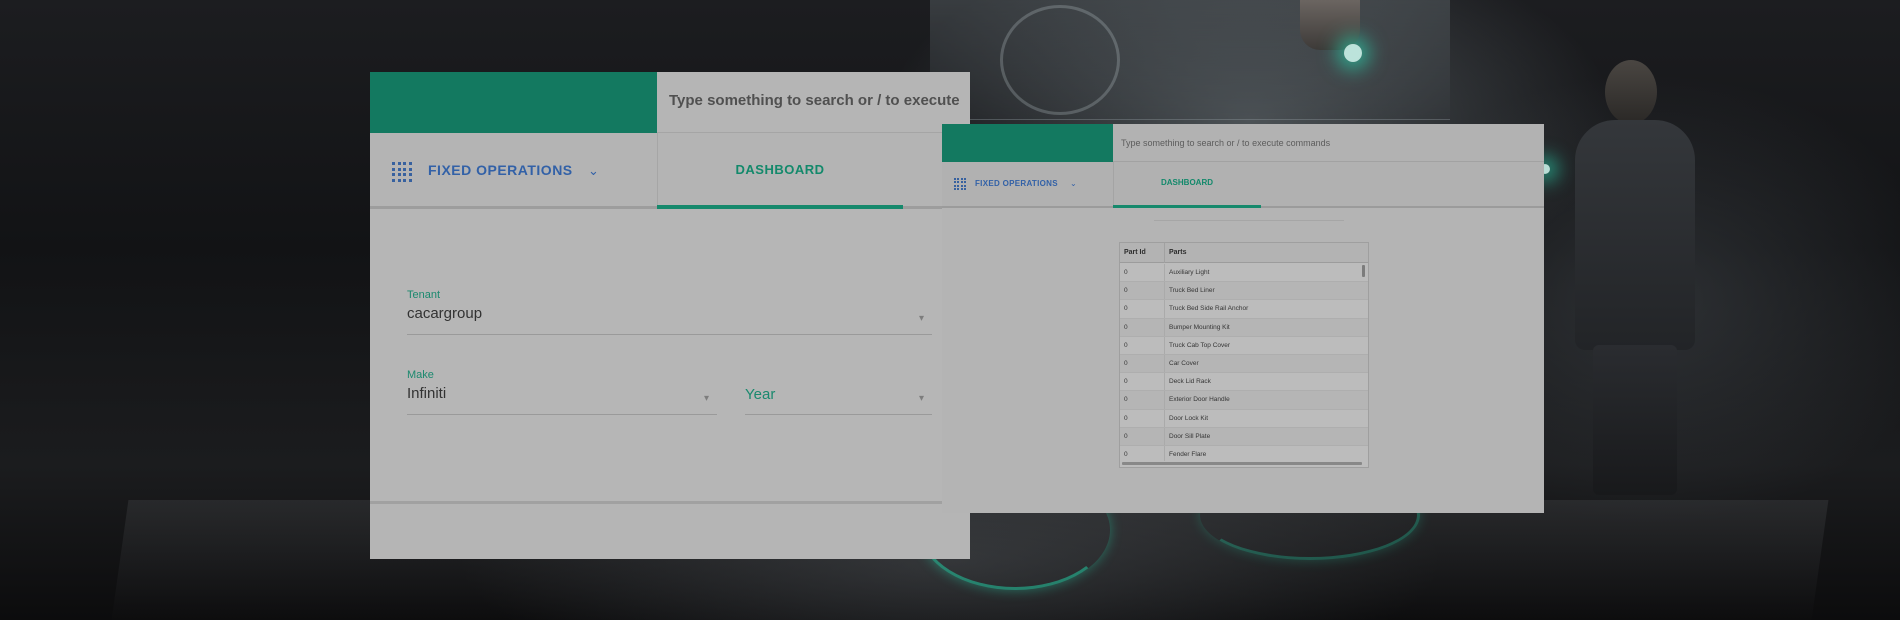  What do you see at coordinates (1189, 272) in the screenshot?
I see `cell-part-name: Auxiliary Light` at bounding box center [1189, 272].